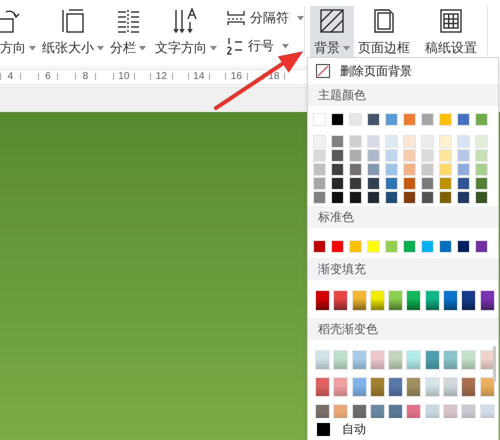 This screenshot has height=440, width=500. Describe the element at coordinates (256, 46) in the screenshot. I see `toolbar-button: 行号` at that location.